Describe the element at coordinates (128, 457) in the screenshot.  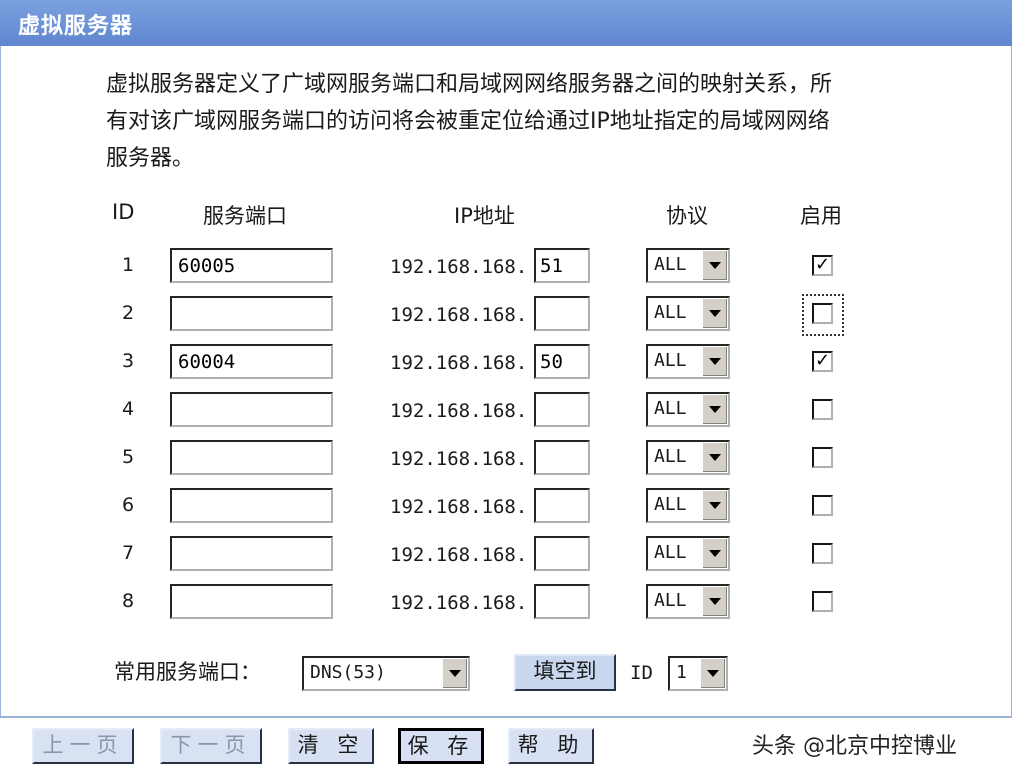
I see `row-id: 5` at that location.